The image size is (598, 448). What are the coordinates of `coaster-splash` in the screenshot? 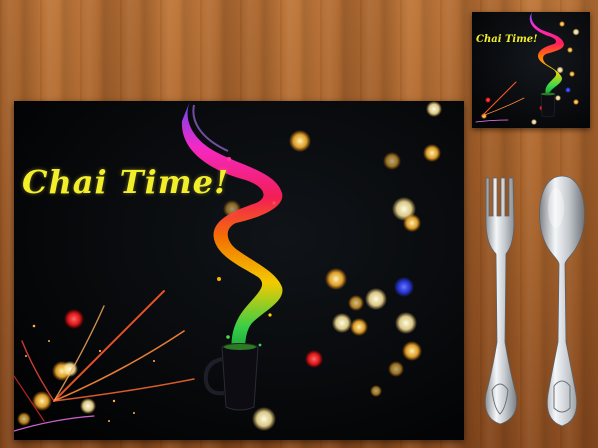 It's located at (546, 53).